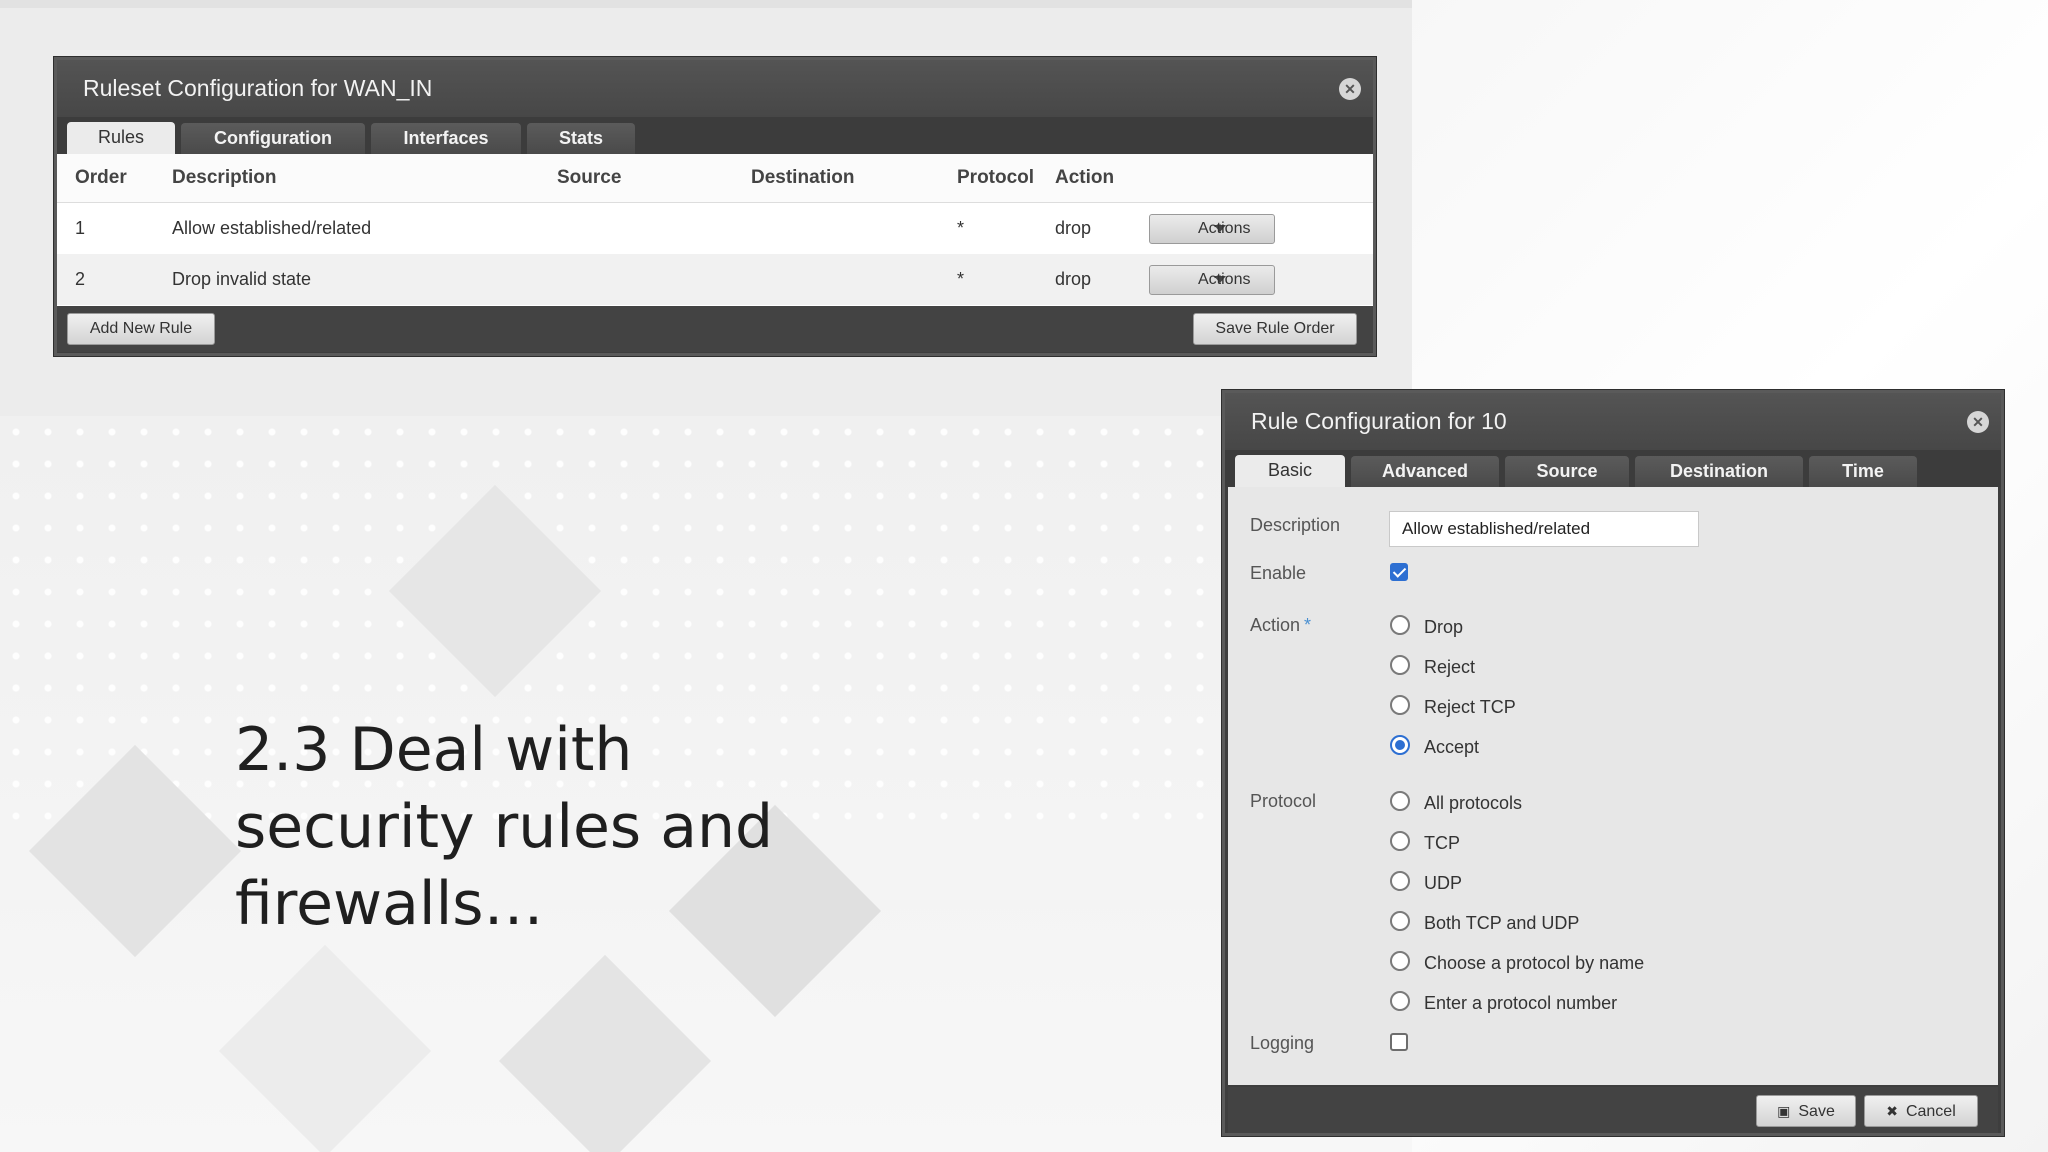  Describe the element at coordinates (1275, 329) in the screenshot. I see `save-rule-order-button: Save Rule Order` at that location.